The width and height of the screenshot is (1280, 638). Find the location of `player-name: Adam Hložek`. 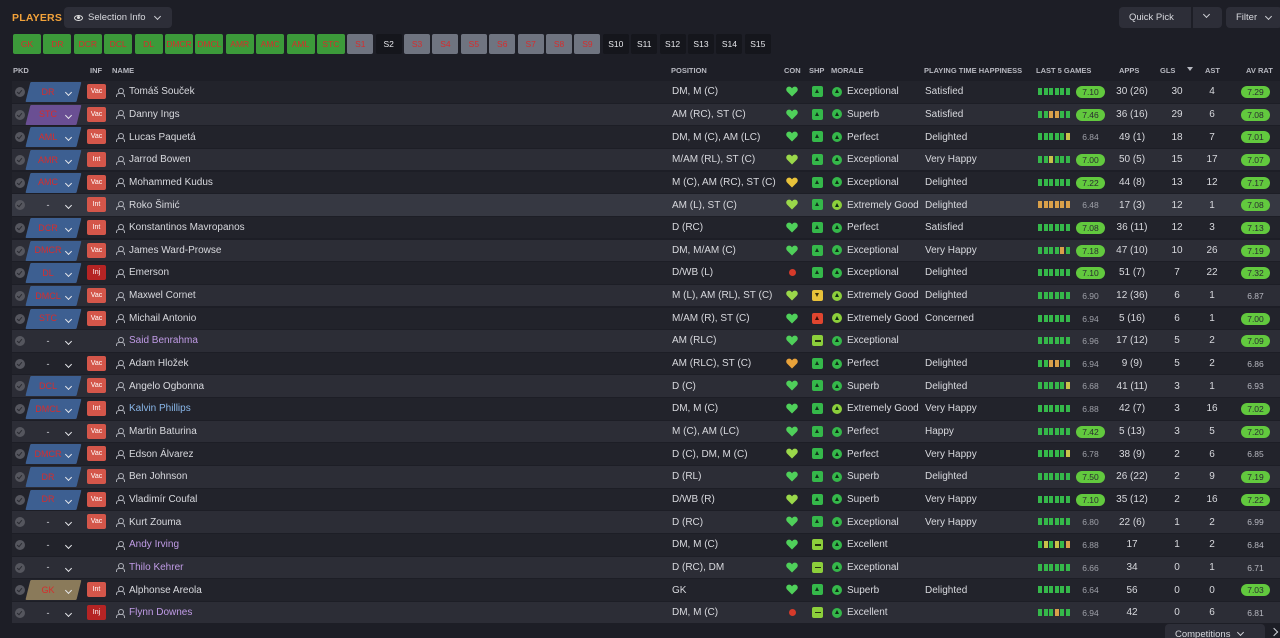

player-name: Adam Hložek is located at coordinates (158, 363).